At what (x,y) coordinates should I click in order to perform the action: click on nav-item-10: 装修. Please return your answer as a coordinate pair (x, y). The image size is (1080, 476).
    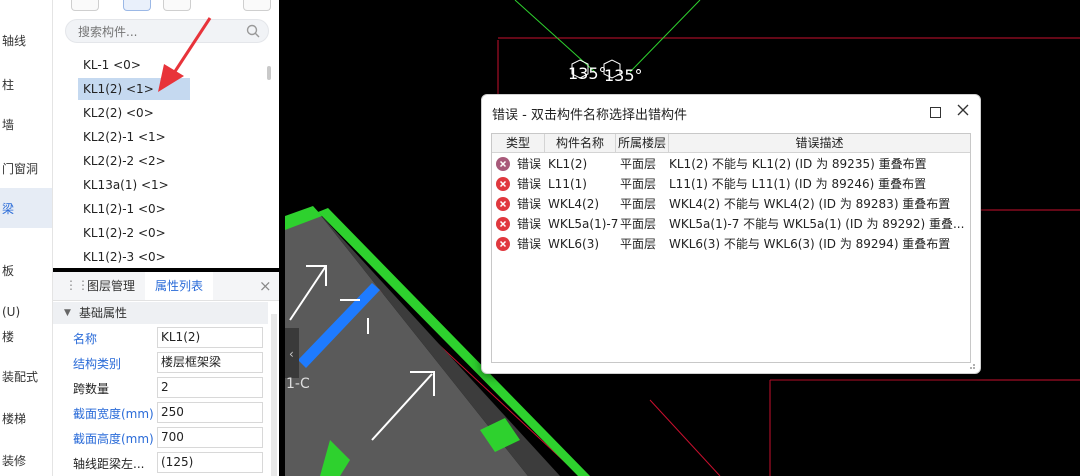
    Looking at the image, I should click on (26, 458).